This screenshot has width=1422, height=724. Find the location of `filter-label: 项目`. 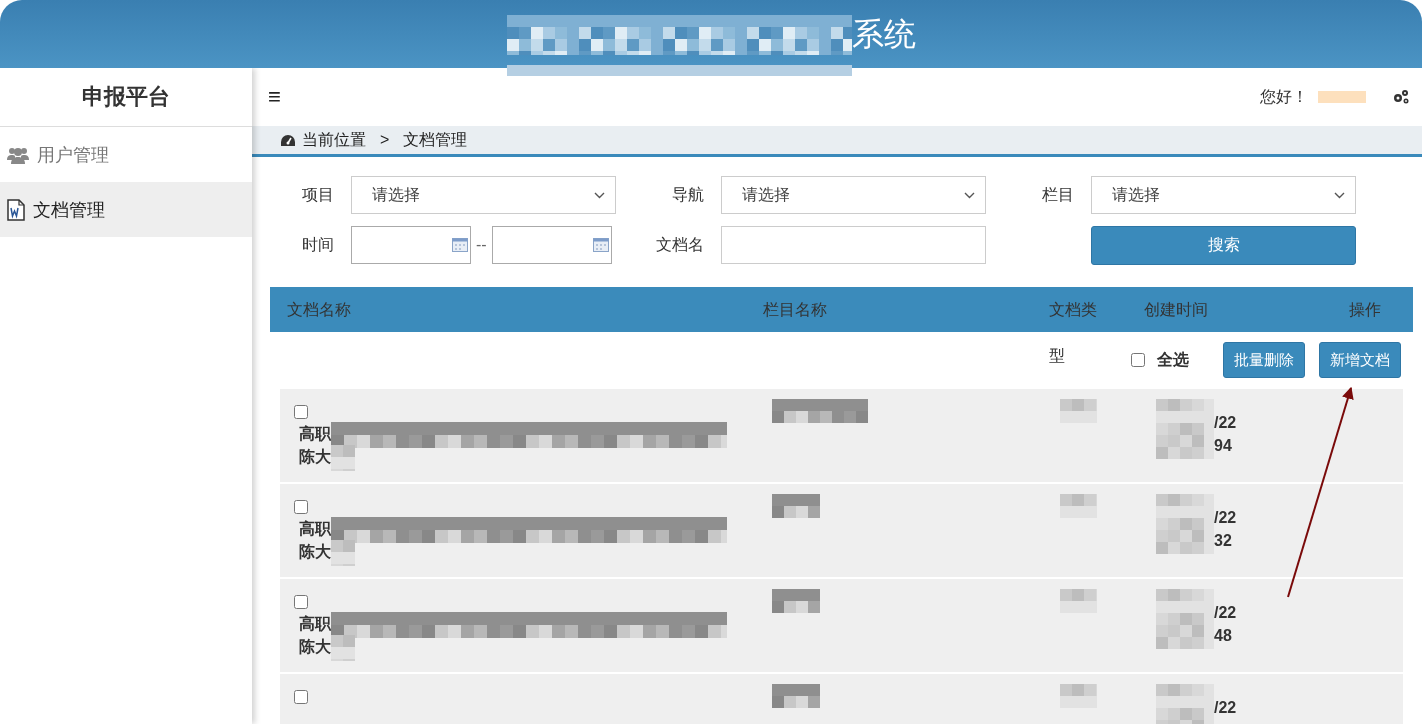

filter-label: 项目 is located at coordinates (318, 194).